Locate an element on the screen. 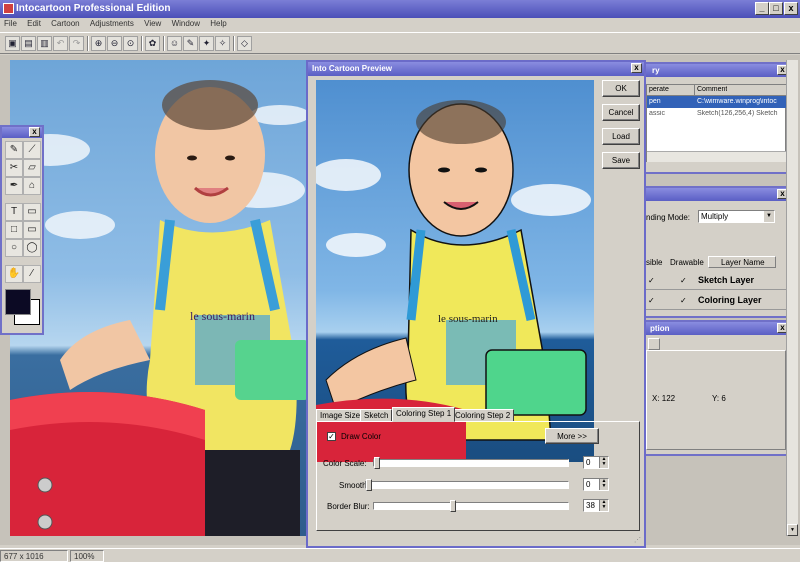  close-button: x is located at coordinates (791, 8).